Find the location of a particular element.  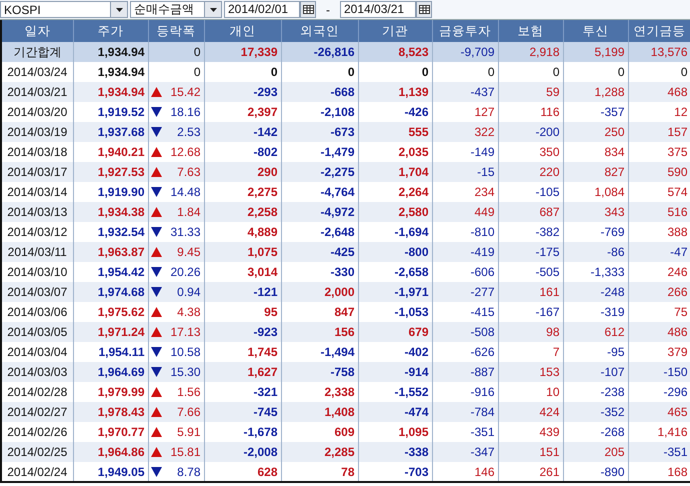

date-field: 2014/03/21 is located at coordinates (378, 9).